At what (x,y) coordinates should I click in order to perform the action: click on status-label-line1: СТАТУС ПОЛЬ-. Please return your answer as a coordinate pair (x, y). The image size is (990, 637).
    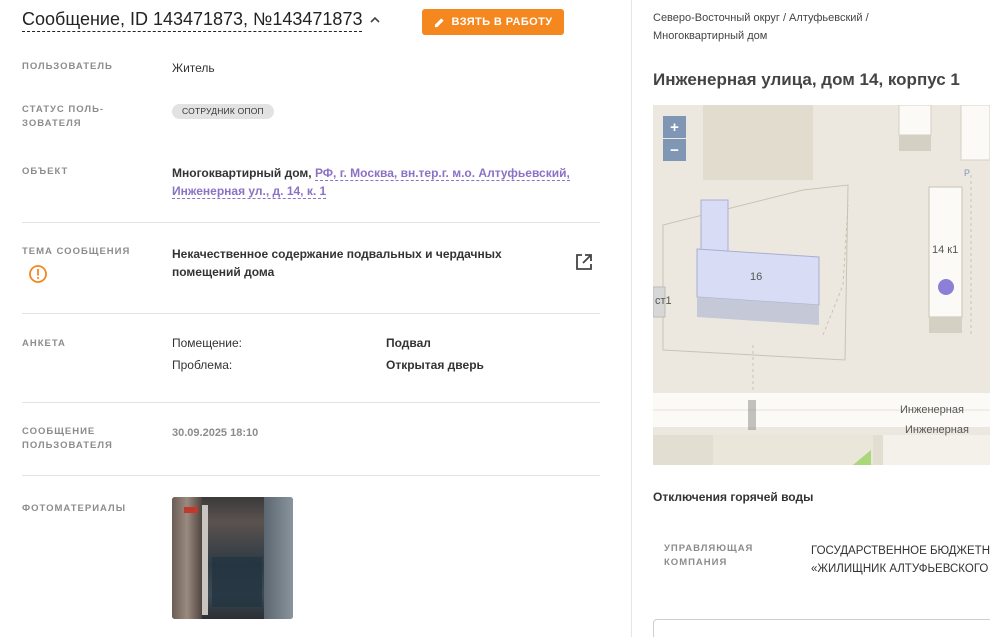
    Looking at the image, I should click on (63, 109).